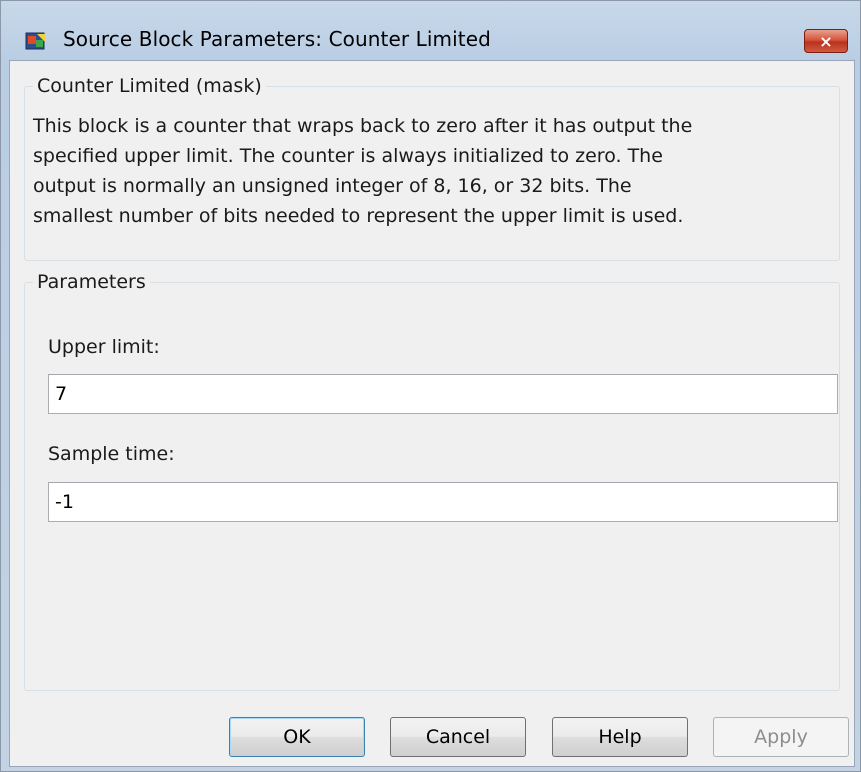 This screenshot has height=772, width=861. I want to click on parameters-group-title: Parameters, so click(91, 282).